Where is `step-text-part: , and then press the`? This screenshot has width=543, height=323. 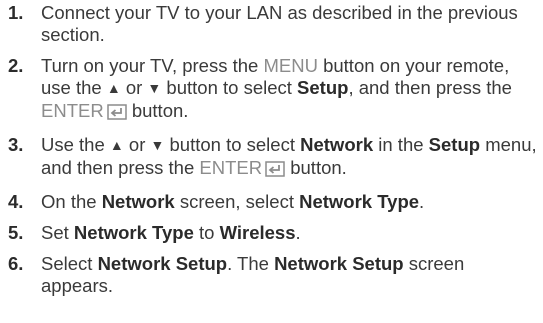
step-text-part: , and then press the is located at coordinates (430, 87).